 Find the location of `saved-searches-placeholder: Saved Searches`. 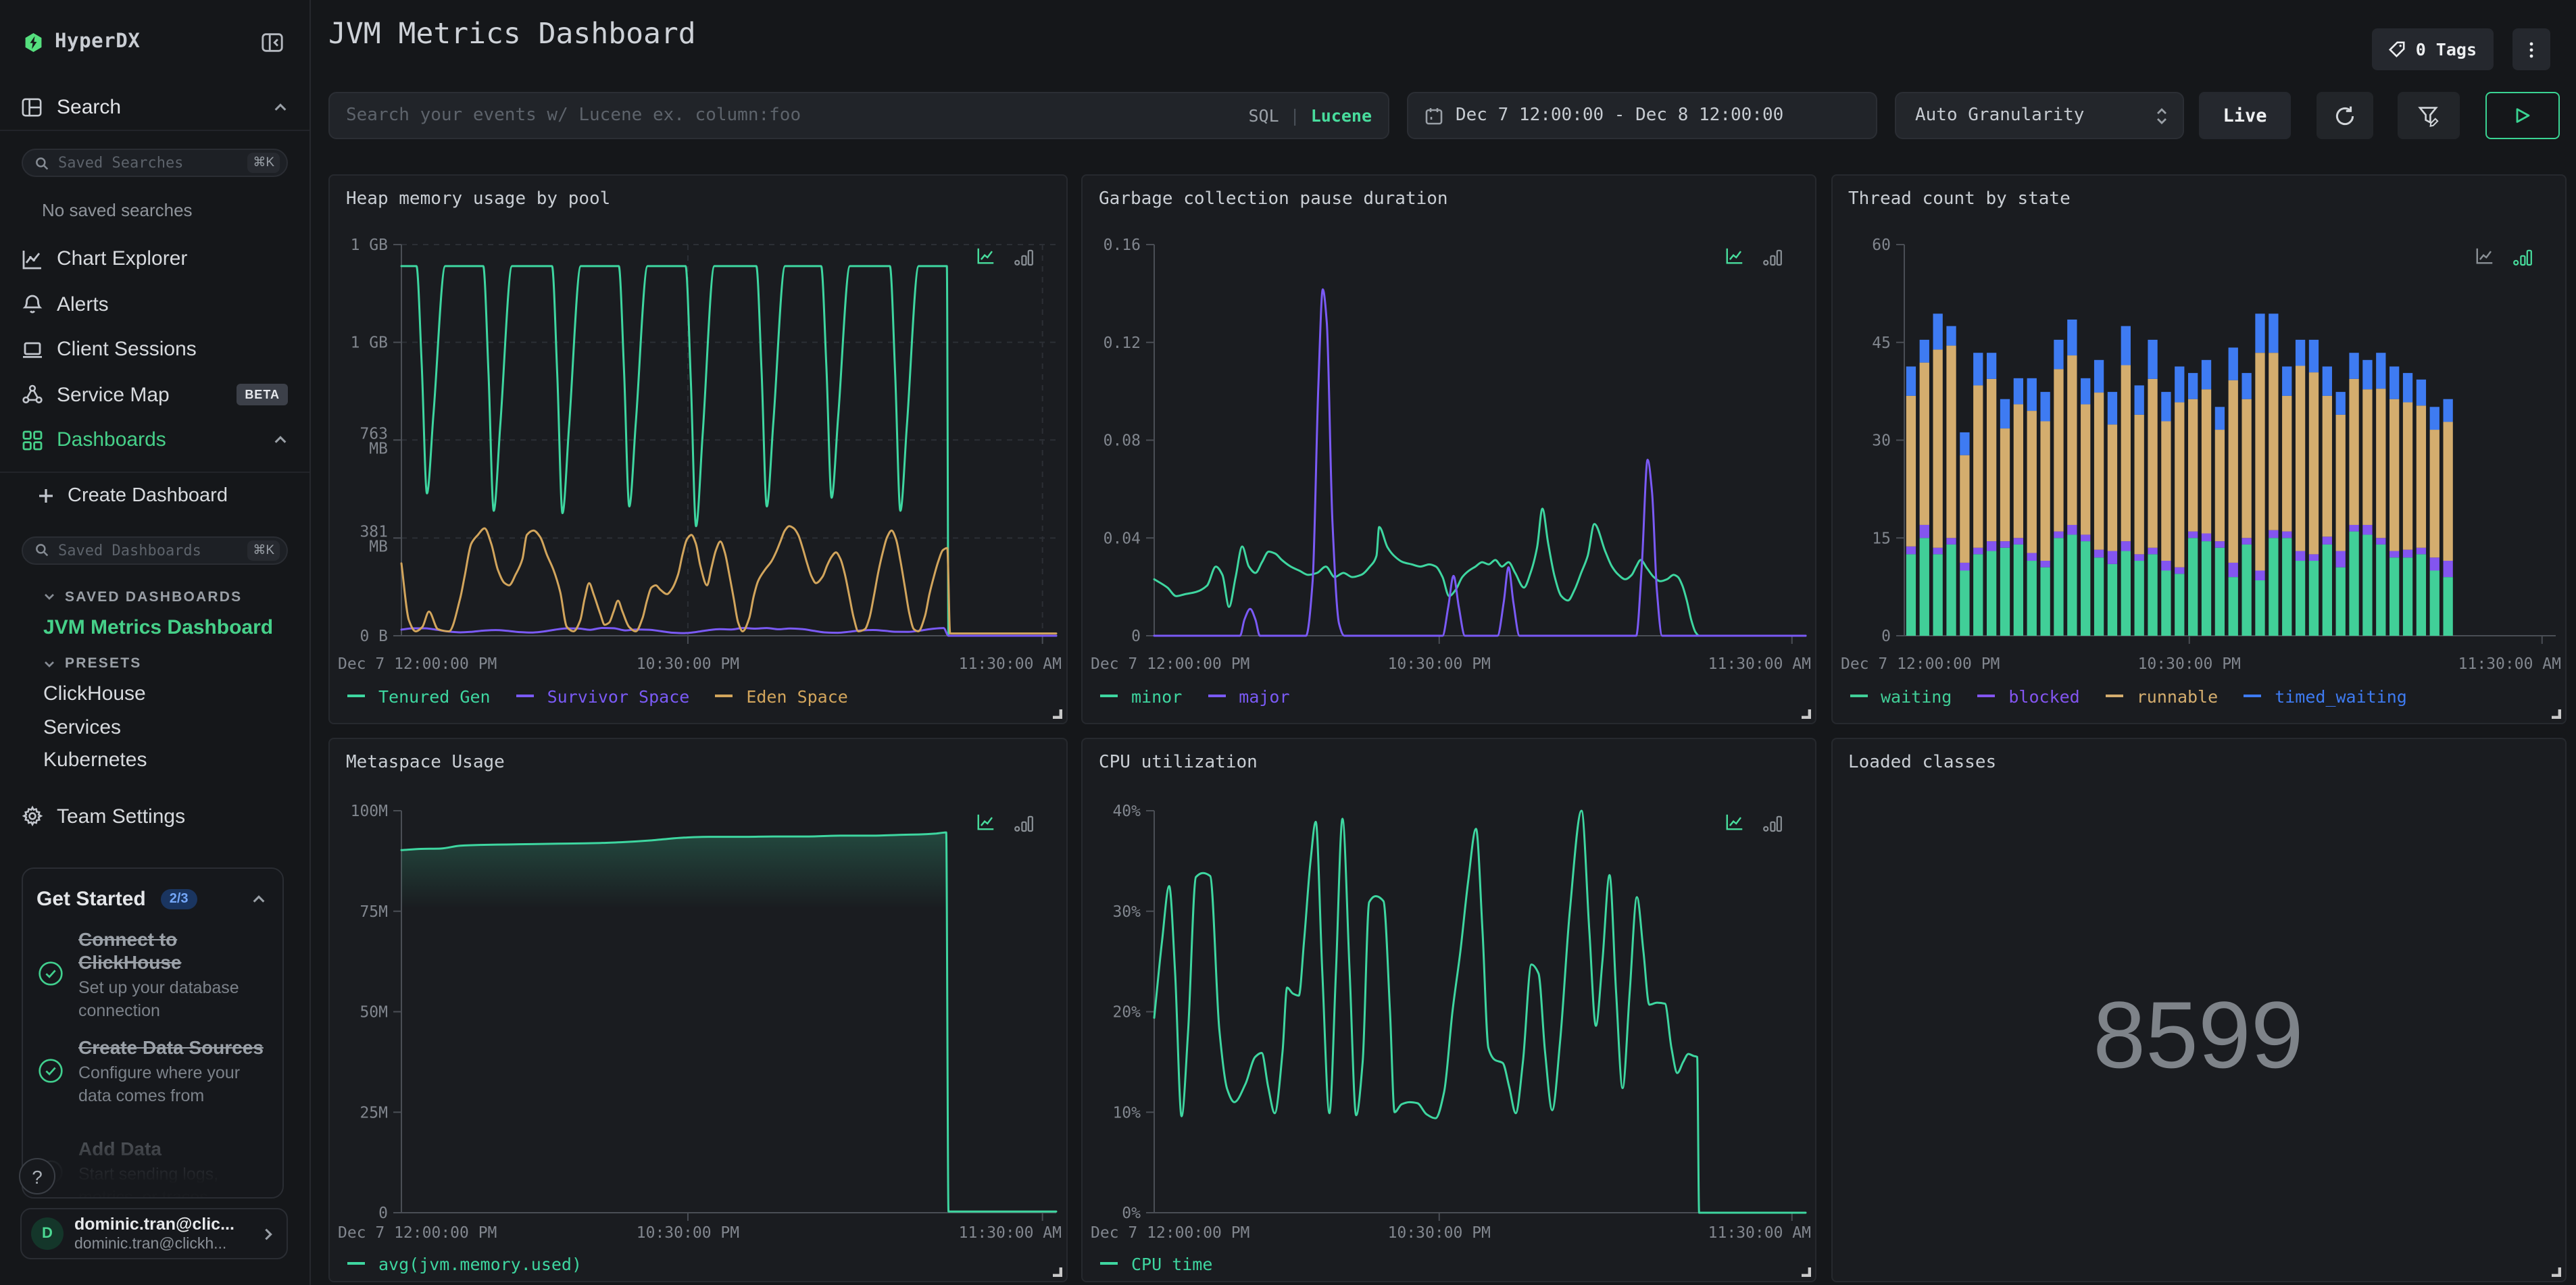

saved-searches-placeholder: Saved Searches is located at coordinates (121, 163).